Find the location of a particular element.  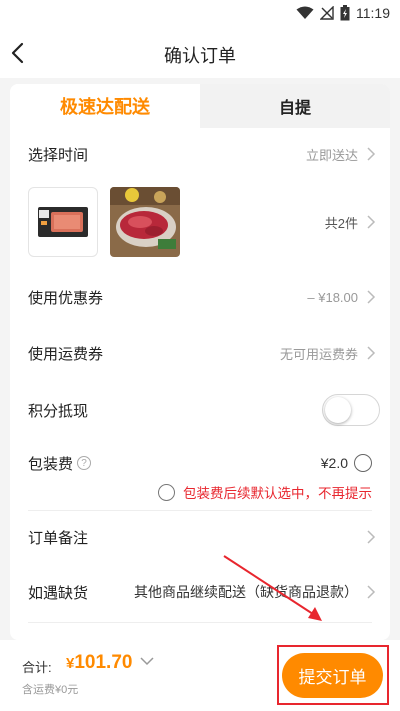

select-time-label: 选择时间 is located at coordinates (58, 155).